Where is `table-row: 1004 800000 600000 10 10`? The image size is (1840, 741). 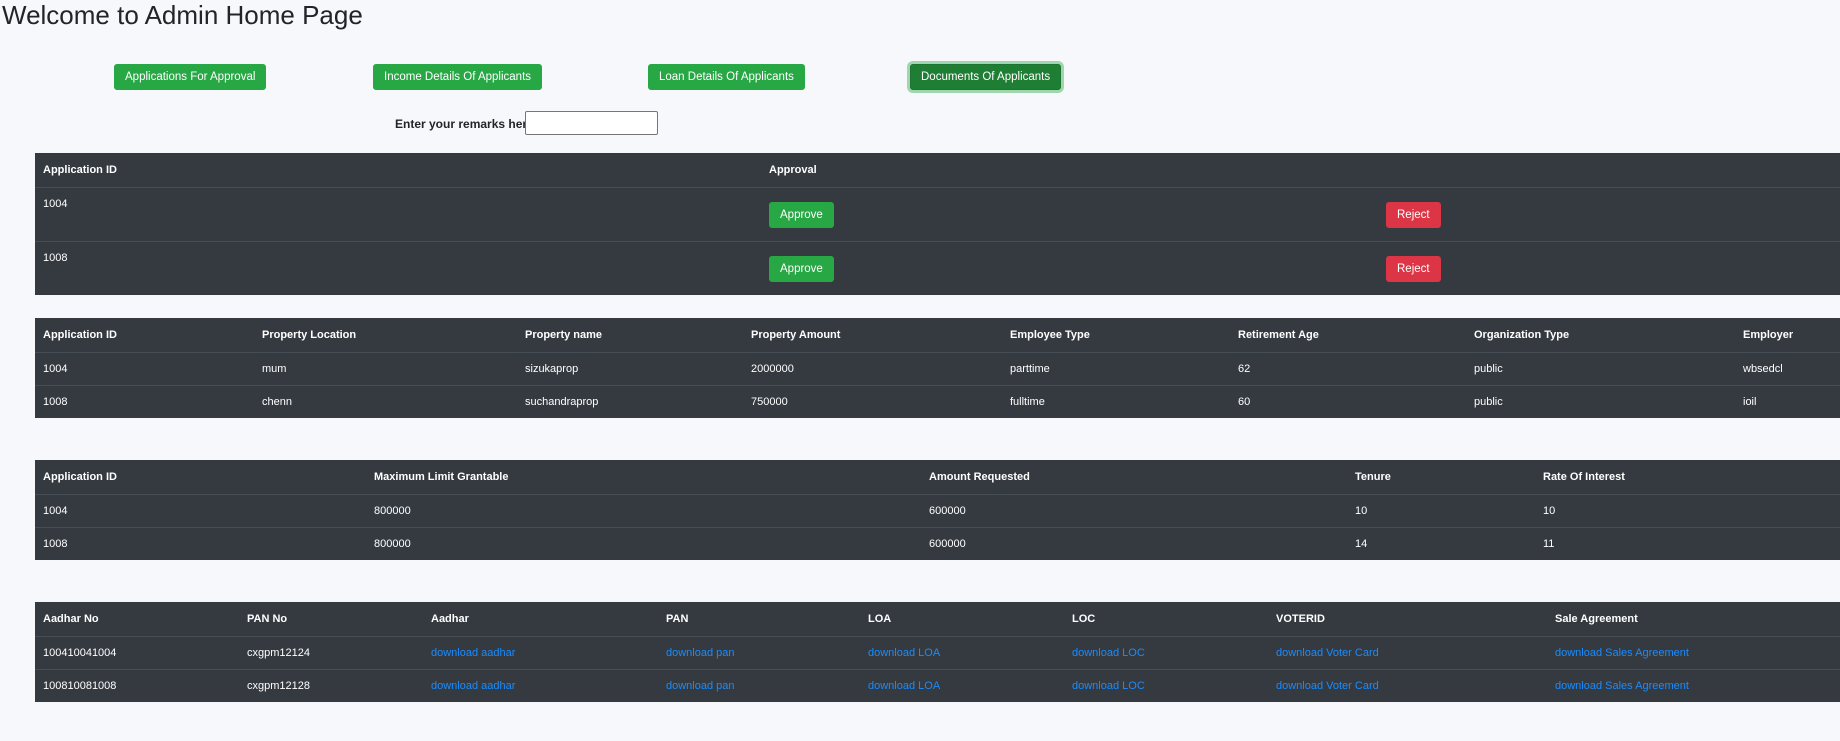
table-row: 1004 800000 600000 10 10 is located at coordinates (937, 511).